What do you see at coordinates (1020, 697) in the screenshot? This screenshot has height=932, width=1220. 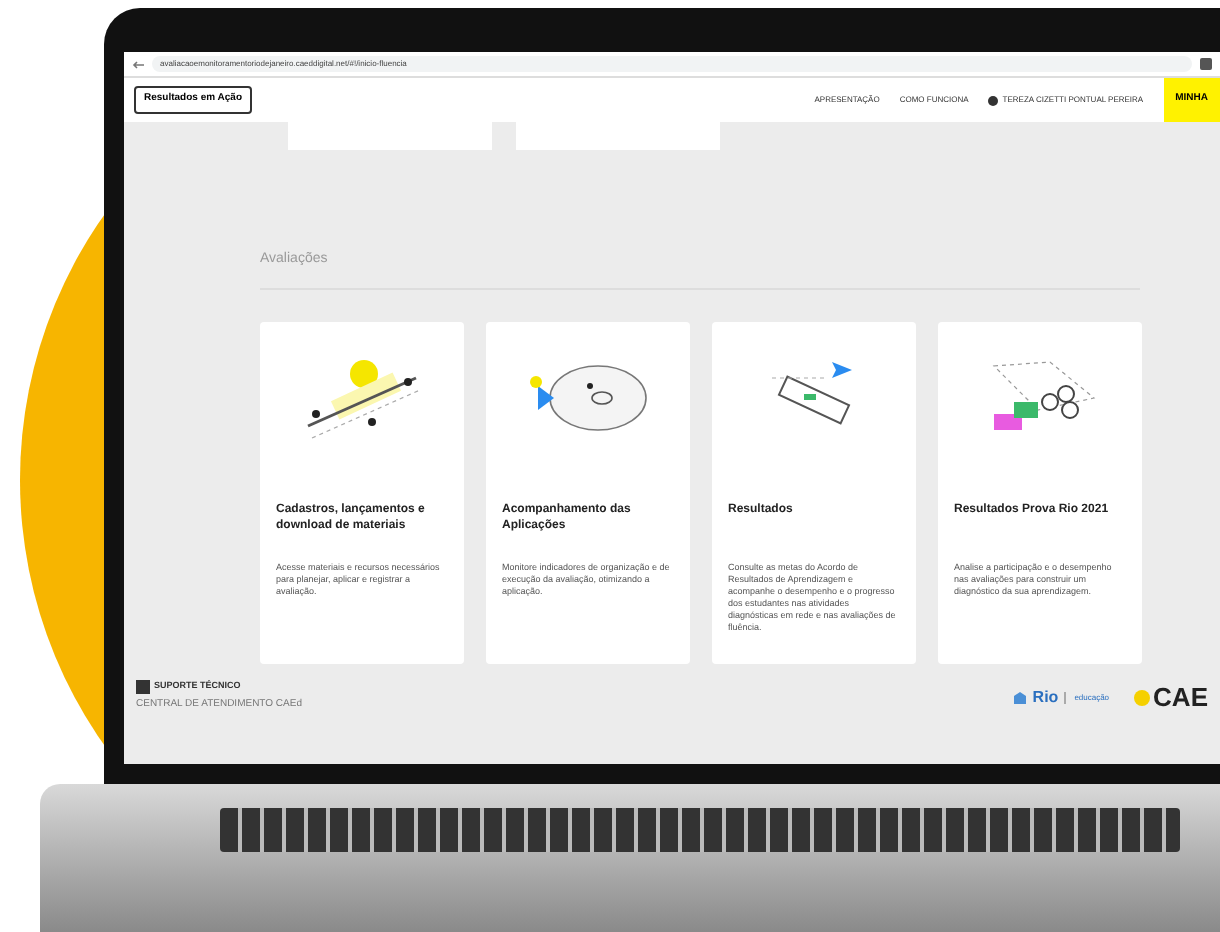 I see `building-icon` at bounding box center [1020, 697].